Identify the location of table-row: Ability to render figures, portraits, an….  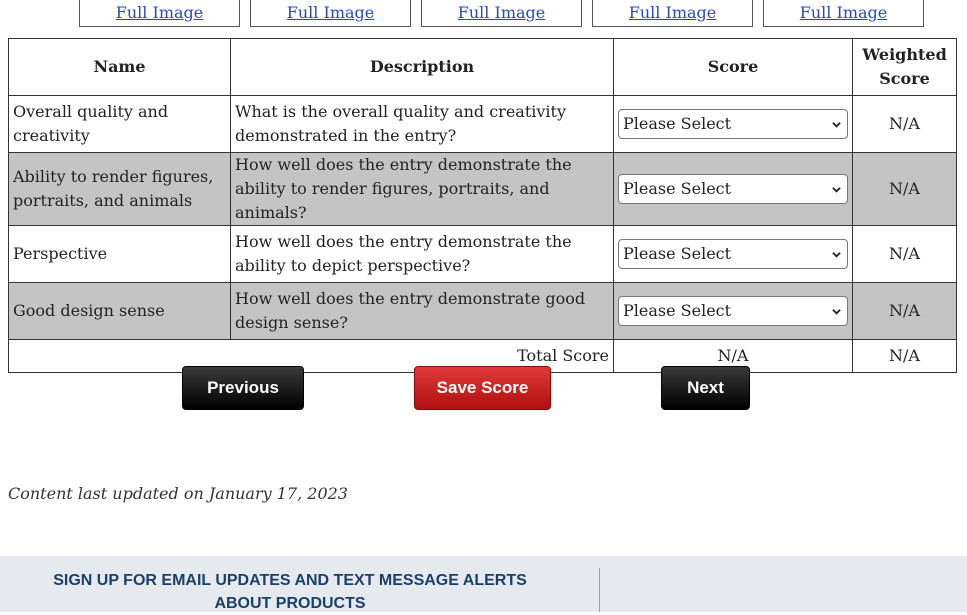
(482, 189).